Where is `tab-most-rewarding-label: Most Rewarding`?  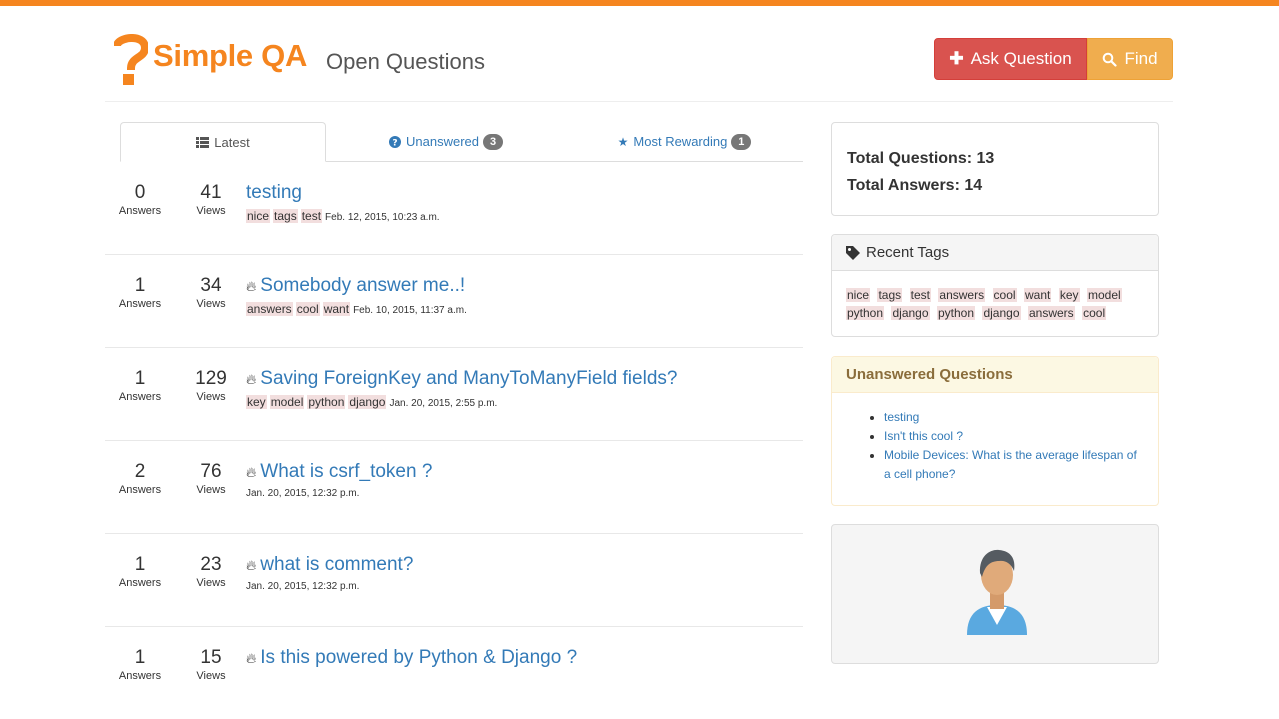
tab-most-rewarding-label: Most Rewarding is located at coordinates (680, 141).